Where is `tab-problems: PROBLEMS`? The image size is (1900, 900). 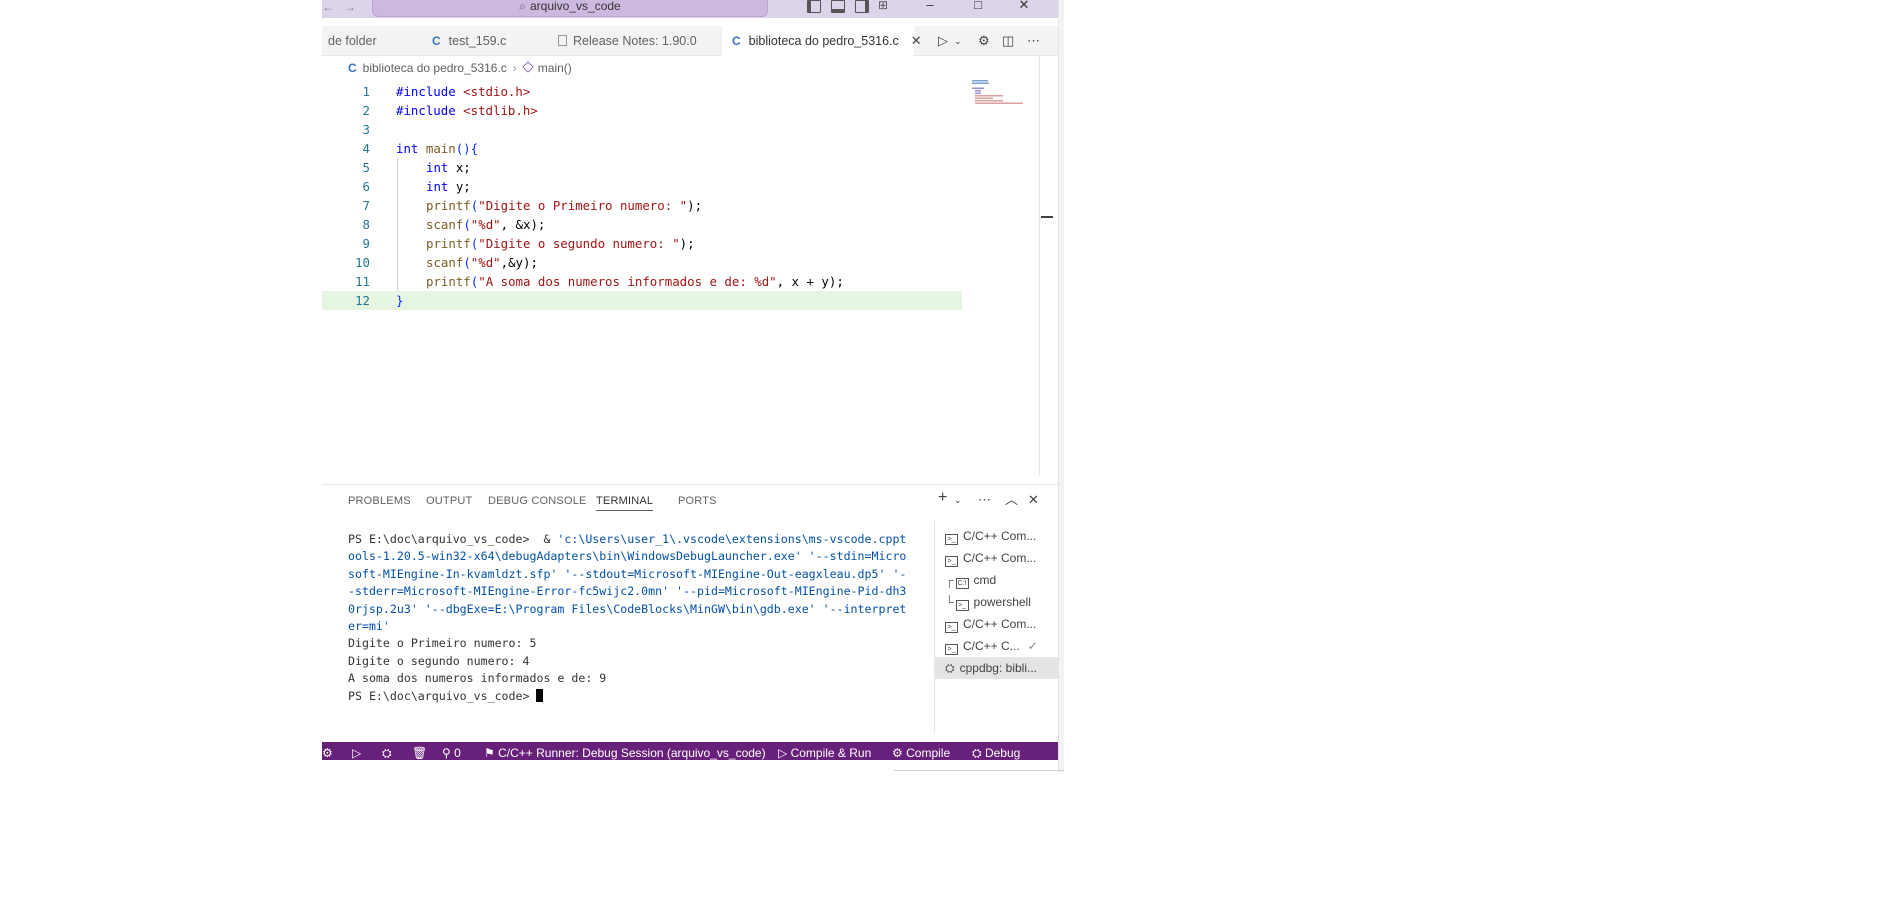
tab-problems: PROBLEMS is located at coordinates (379, 502).